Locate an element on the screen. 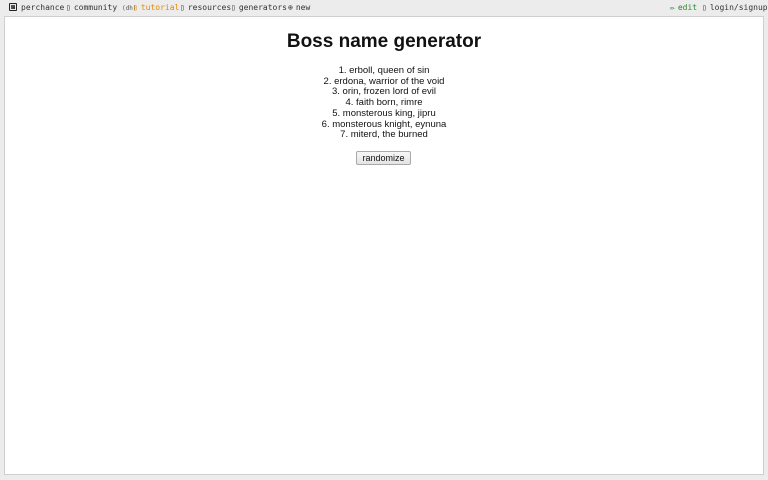 The width and height of the screenshot is (768, 480). nav-generators-link: ▯ generators is located at coordinates (259, 7).